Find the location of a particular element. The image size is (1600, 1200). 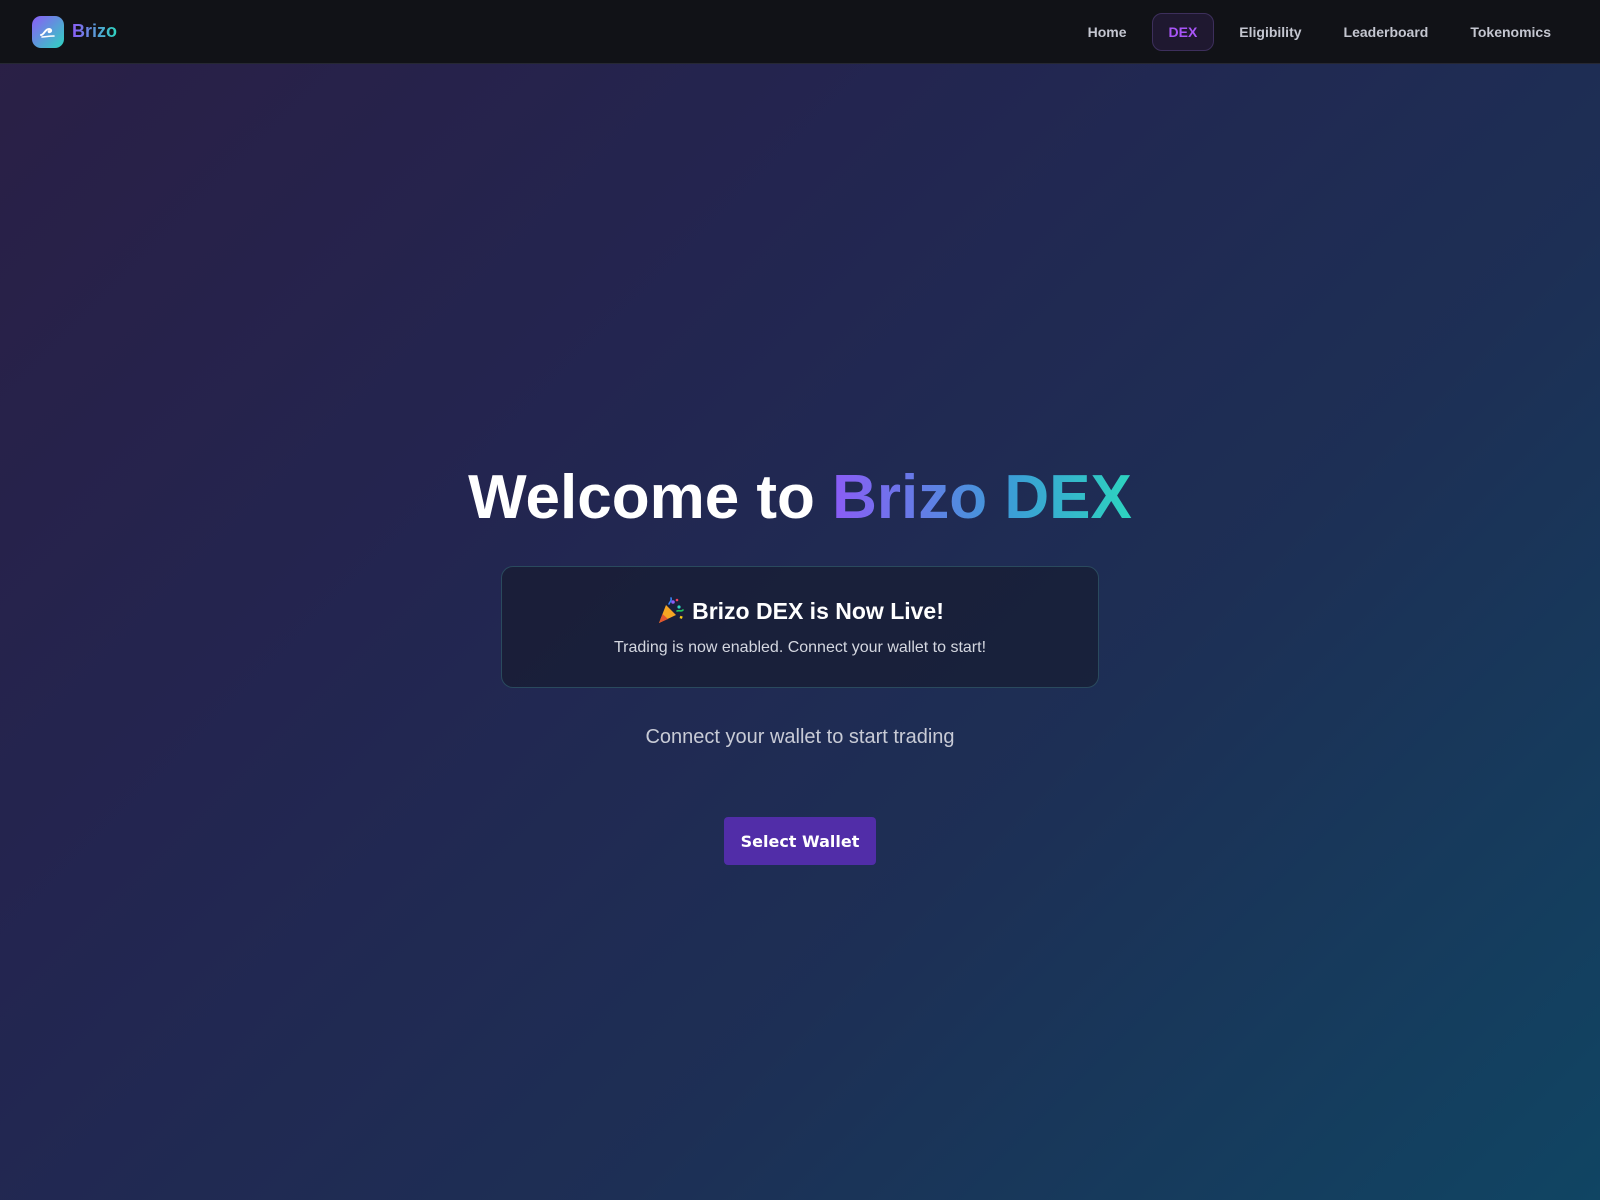

brand-link: Brizo is located at coordinates (74, 31).